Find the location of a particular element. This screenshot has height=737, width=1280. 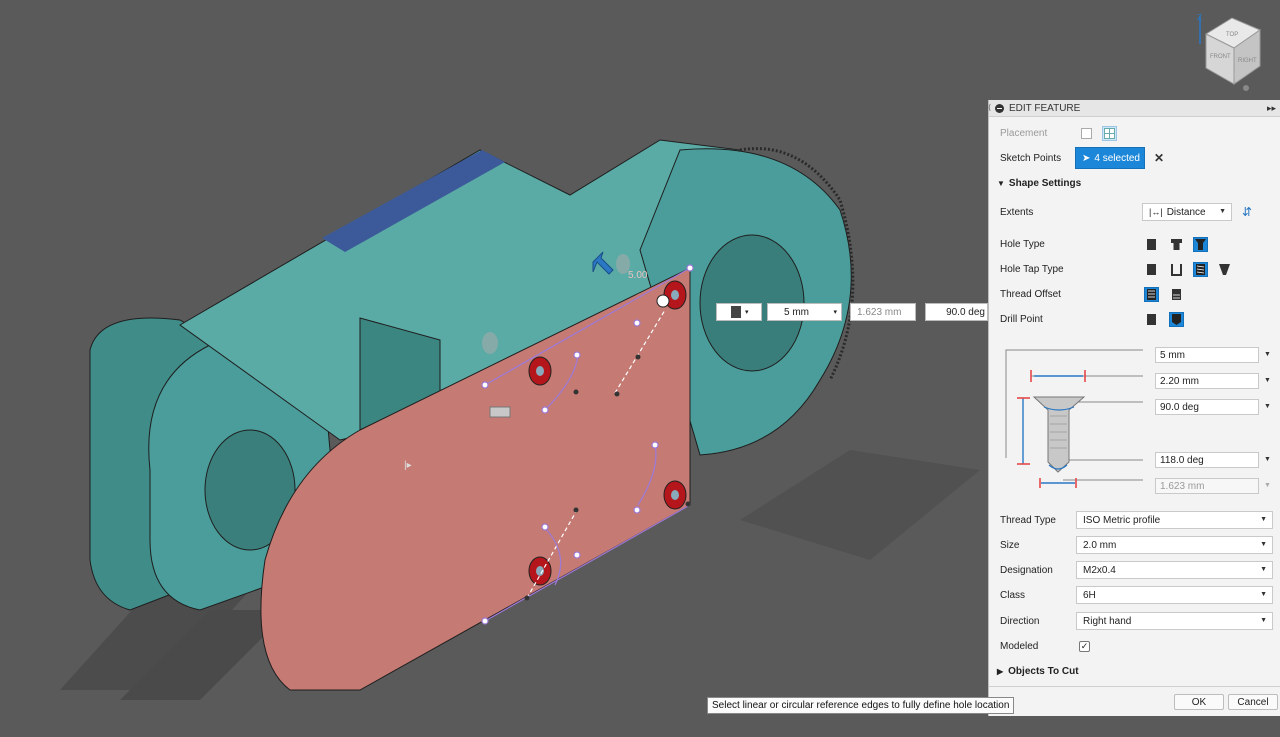

simple-tap-icon is located at coordinates (1151, 269).